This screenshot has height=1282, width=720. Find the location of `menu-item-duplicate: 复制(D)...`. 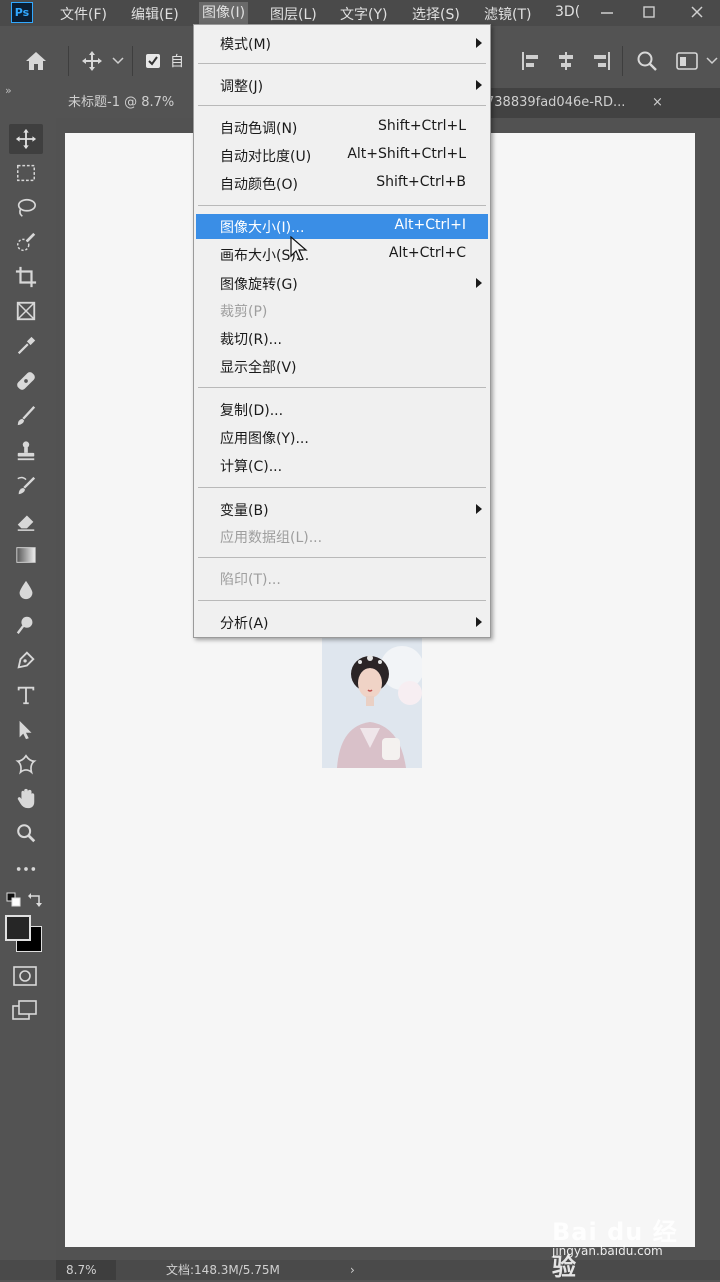

menu-item-duplicate: 复制(D)... is located at coordinates (342, 409).